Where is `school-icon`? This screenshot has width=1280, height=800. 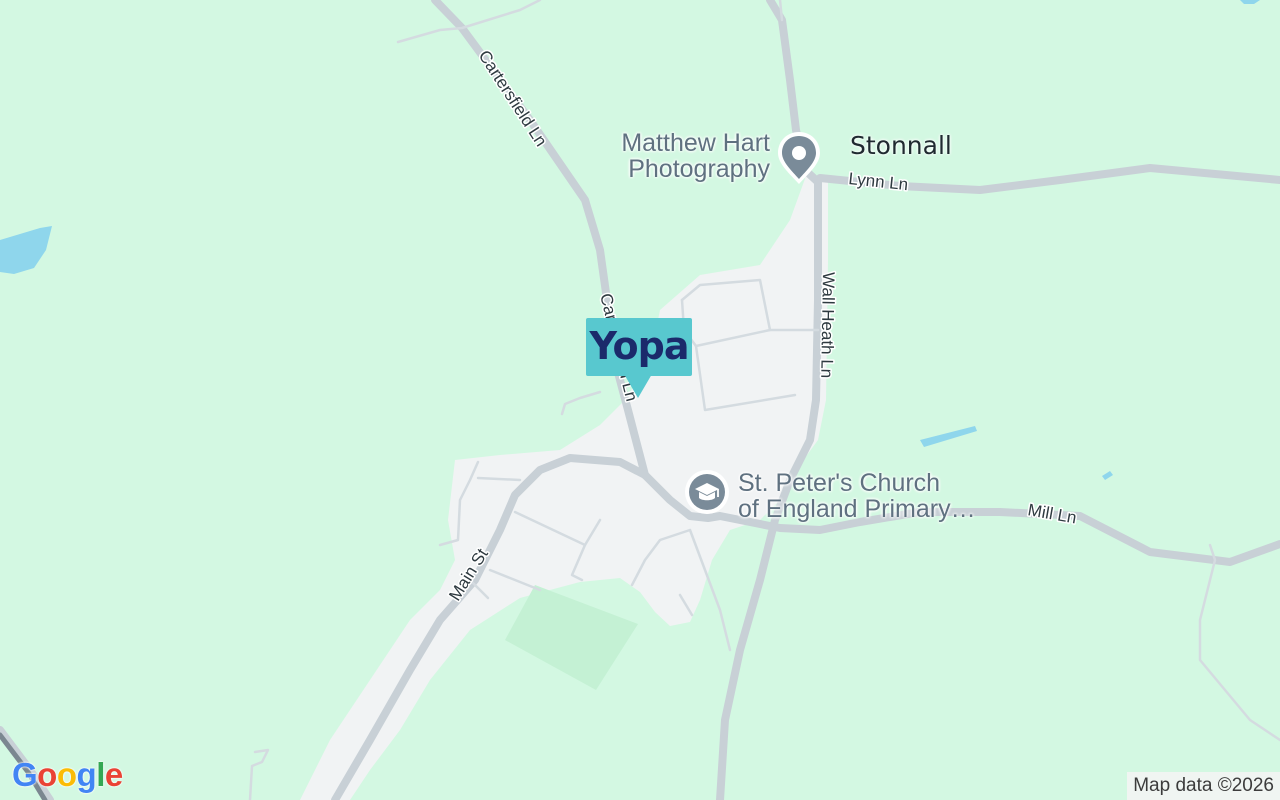 school-icon is located at coordinates (707, 494).